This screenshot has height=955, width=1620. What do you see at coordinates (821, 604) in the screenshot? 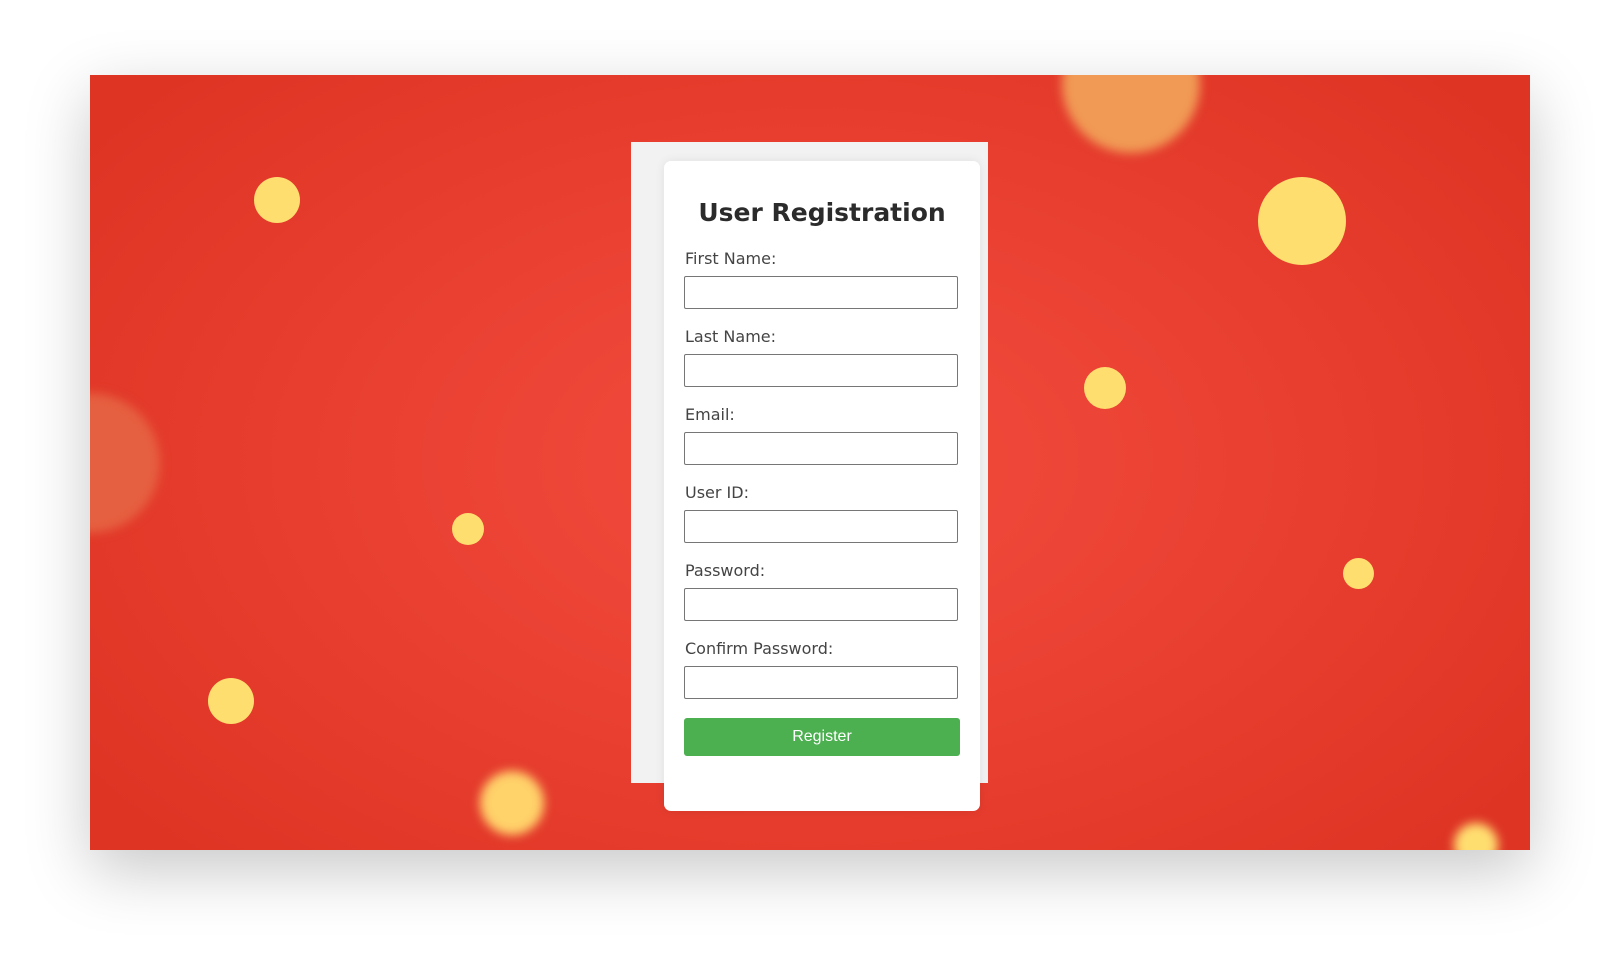
I see `password-input` at bounding box center [821, 604].